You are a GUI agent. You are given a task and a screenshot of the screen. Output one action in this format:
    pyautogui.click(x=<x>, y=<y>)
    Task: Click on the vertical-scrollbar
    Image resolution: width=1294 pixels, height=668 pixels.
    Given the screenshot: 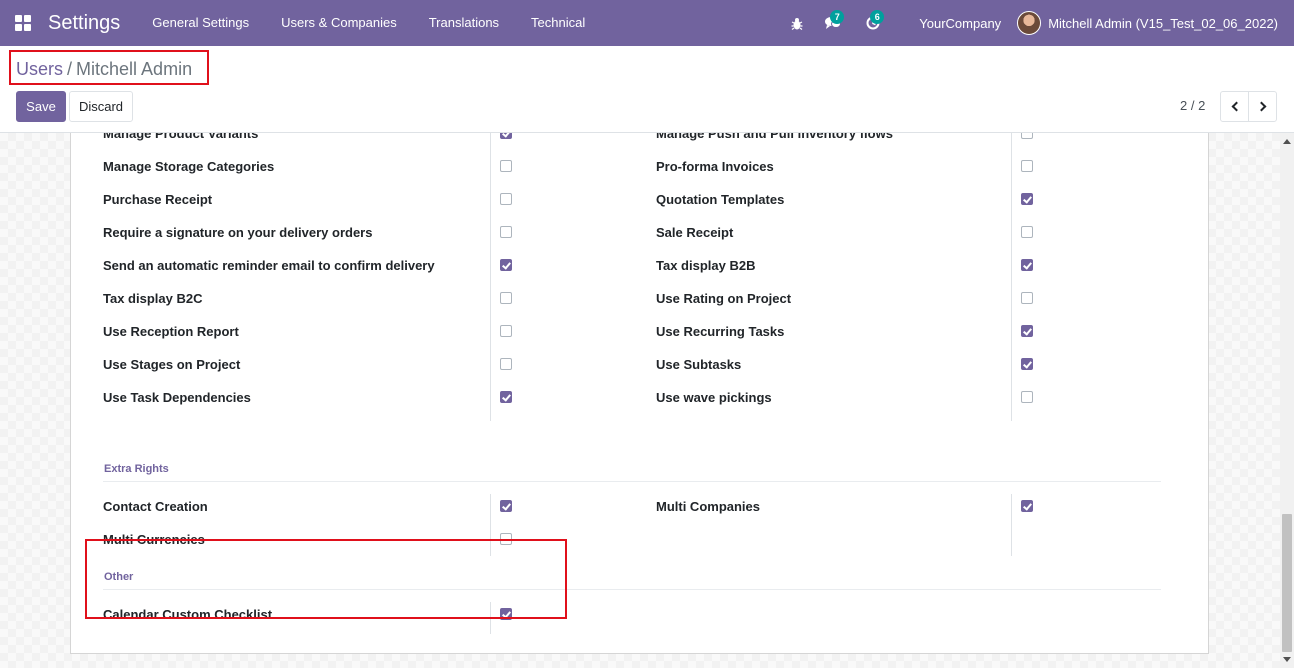 What is the action you would take?
    pyautogui.click(x=1287, y=400)
    